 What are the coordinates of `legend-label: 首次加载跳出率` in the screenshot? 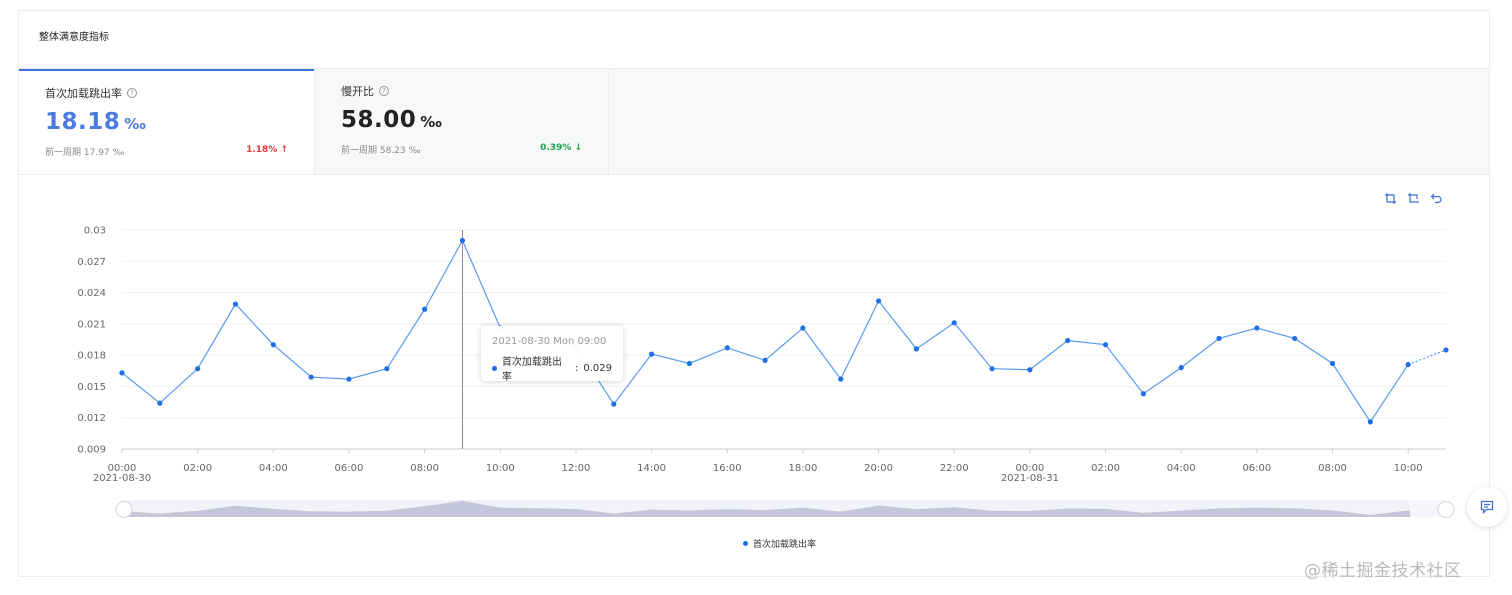 It's located at (785, 545).